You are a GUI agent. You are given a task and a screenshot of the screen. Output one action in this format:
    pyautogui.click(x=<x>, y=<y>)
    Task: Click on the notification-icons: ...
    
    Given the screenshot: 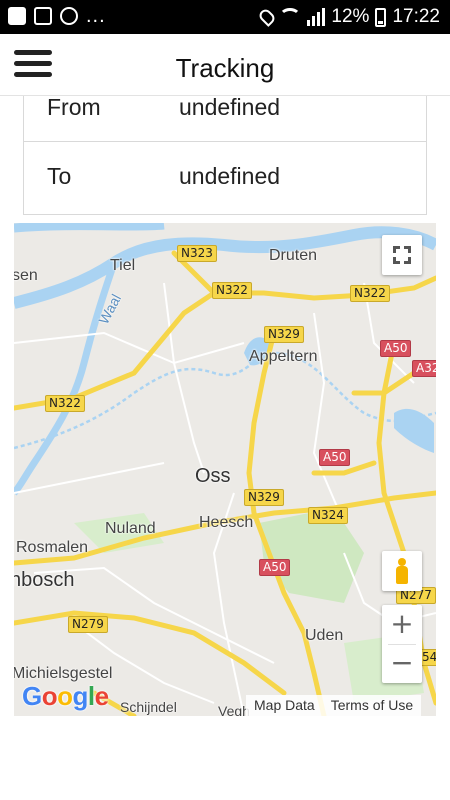 What is the action you would take?
    pyautogui.click(x=57, y=16)
    